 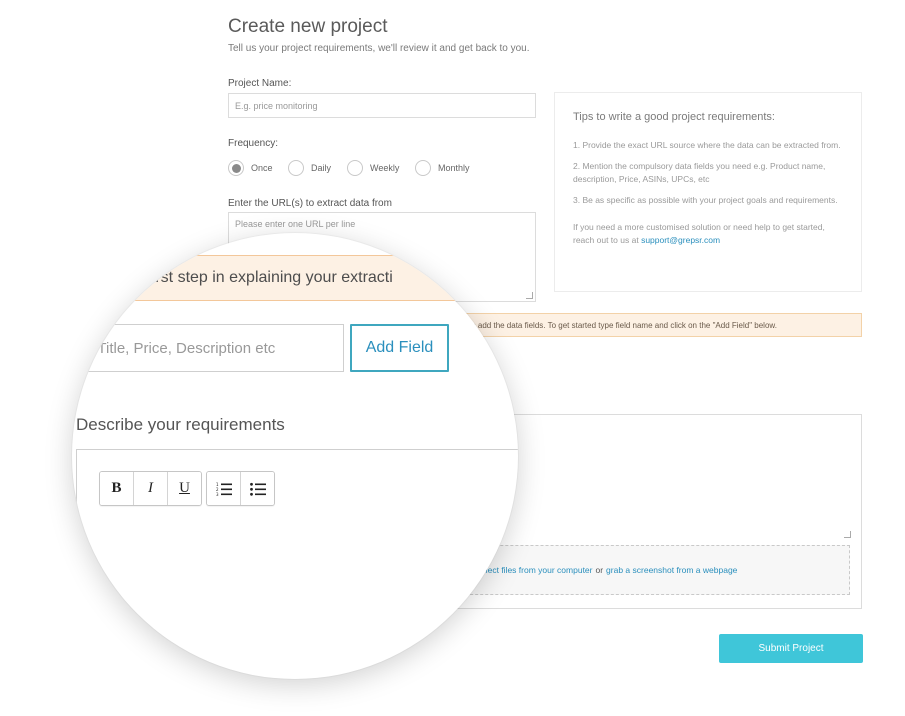 I want to click on radio-once, so click(x=236, y=168).